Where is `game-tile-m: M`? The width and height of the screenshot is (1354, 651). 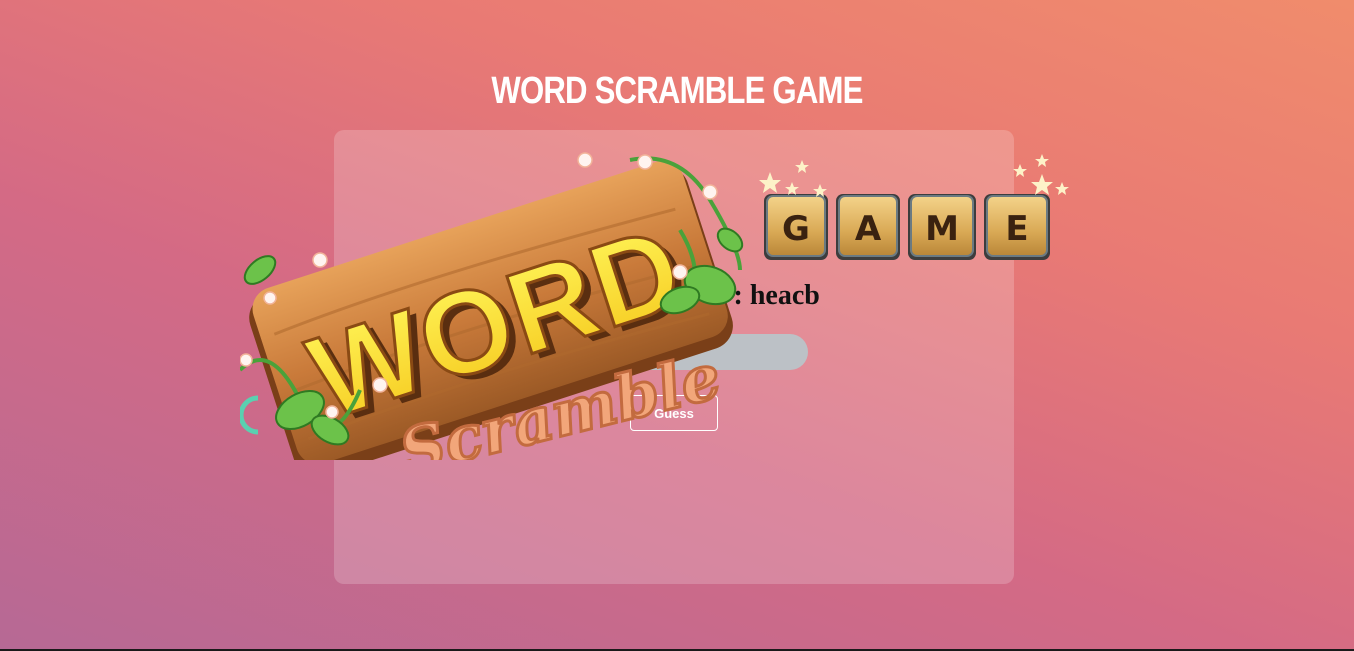 game-tile-m: M is located at coordinates (942, 227).